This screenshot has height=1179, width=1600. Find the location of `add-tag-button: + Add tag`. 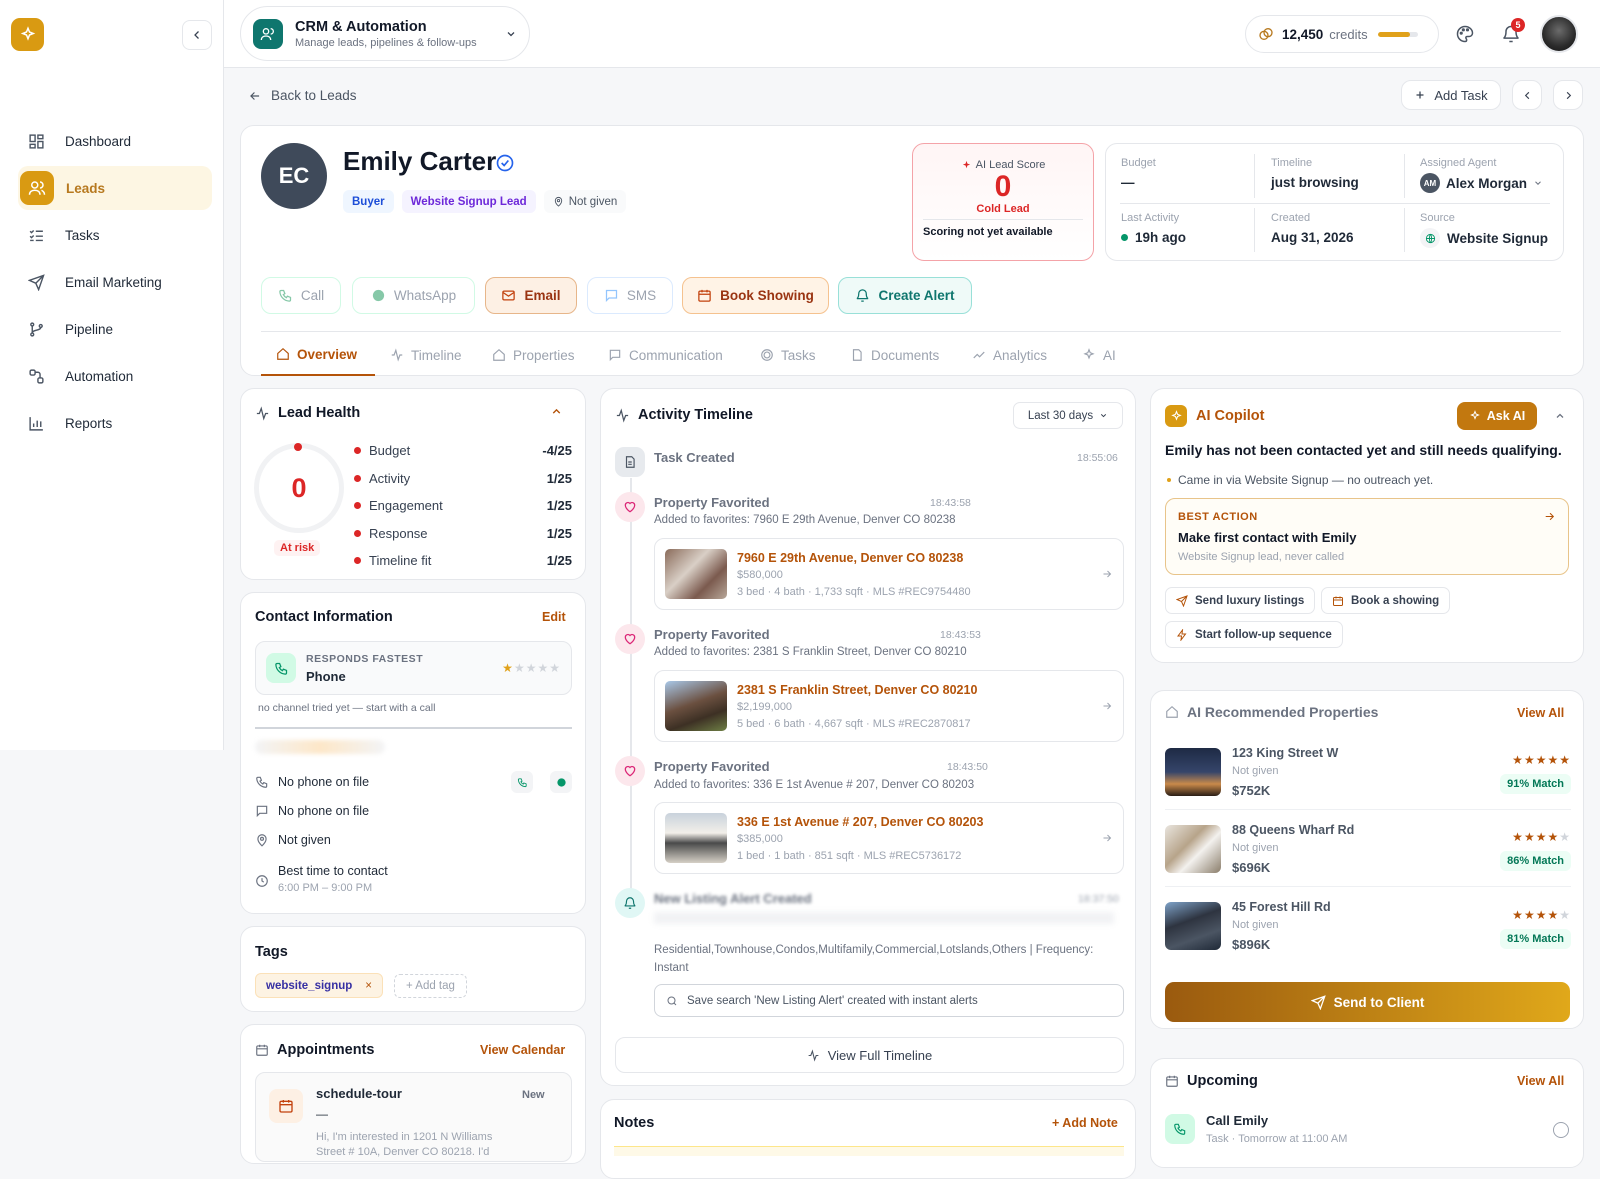

add-tag-button: + Add tag is located at coordinates (430, 986).